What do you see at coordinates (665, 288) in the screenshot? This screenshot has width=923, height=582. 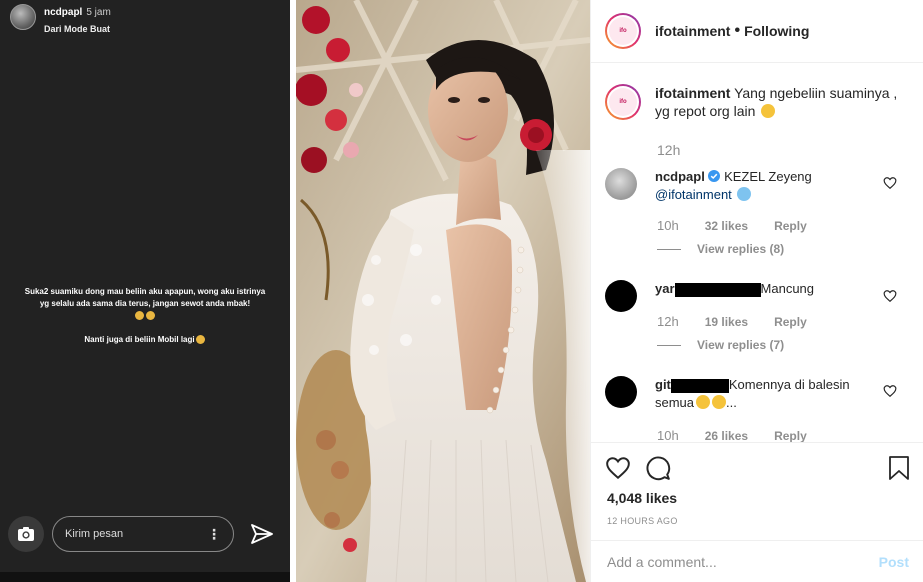 I see `comment-user: yar` at bounding box center [665, 288].